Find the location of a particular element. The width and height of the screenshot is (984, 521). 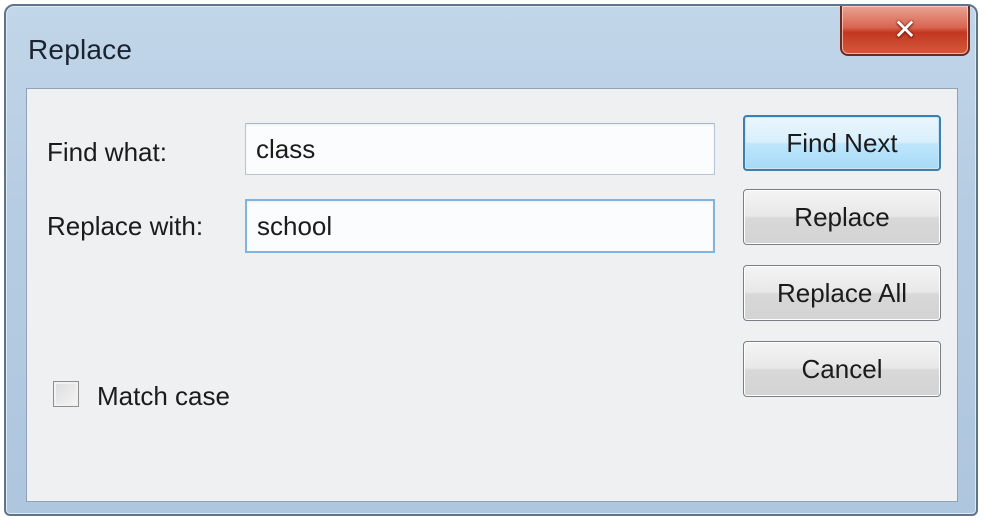

close-button: ✕ is located at coordinates (905, 31).